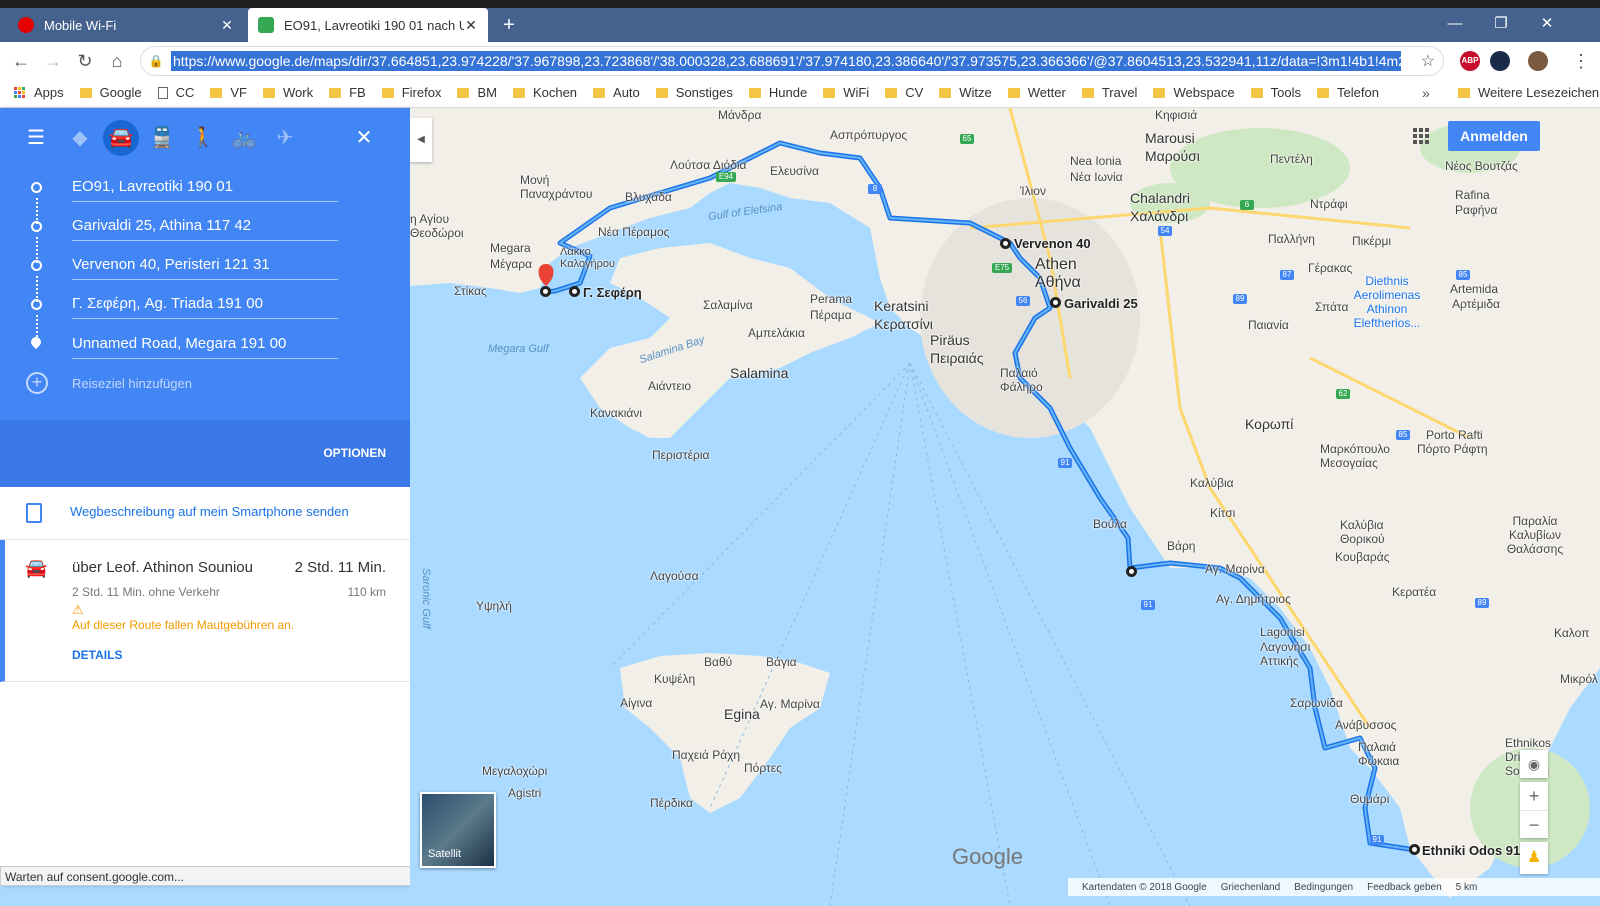 The image size is (1600, 906). What do you see at coordinates (117, 61) in the screenshot?
I see `home-button: ⌂` at bounding box center [117, 61].